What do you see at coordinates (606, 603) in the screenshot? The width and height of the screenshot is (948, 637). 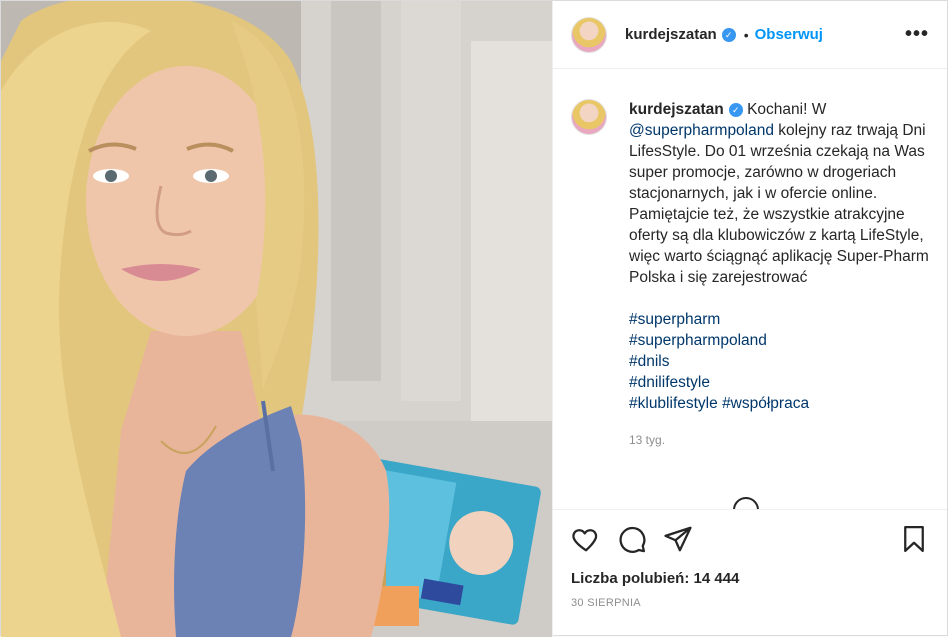 I see `post-date: 30 SIERPNIA` at bounding box center [606, 603].